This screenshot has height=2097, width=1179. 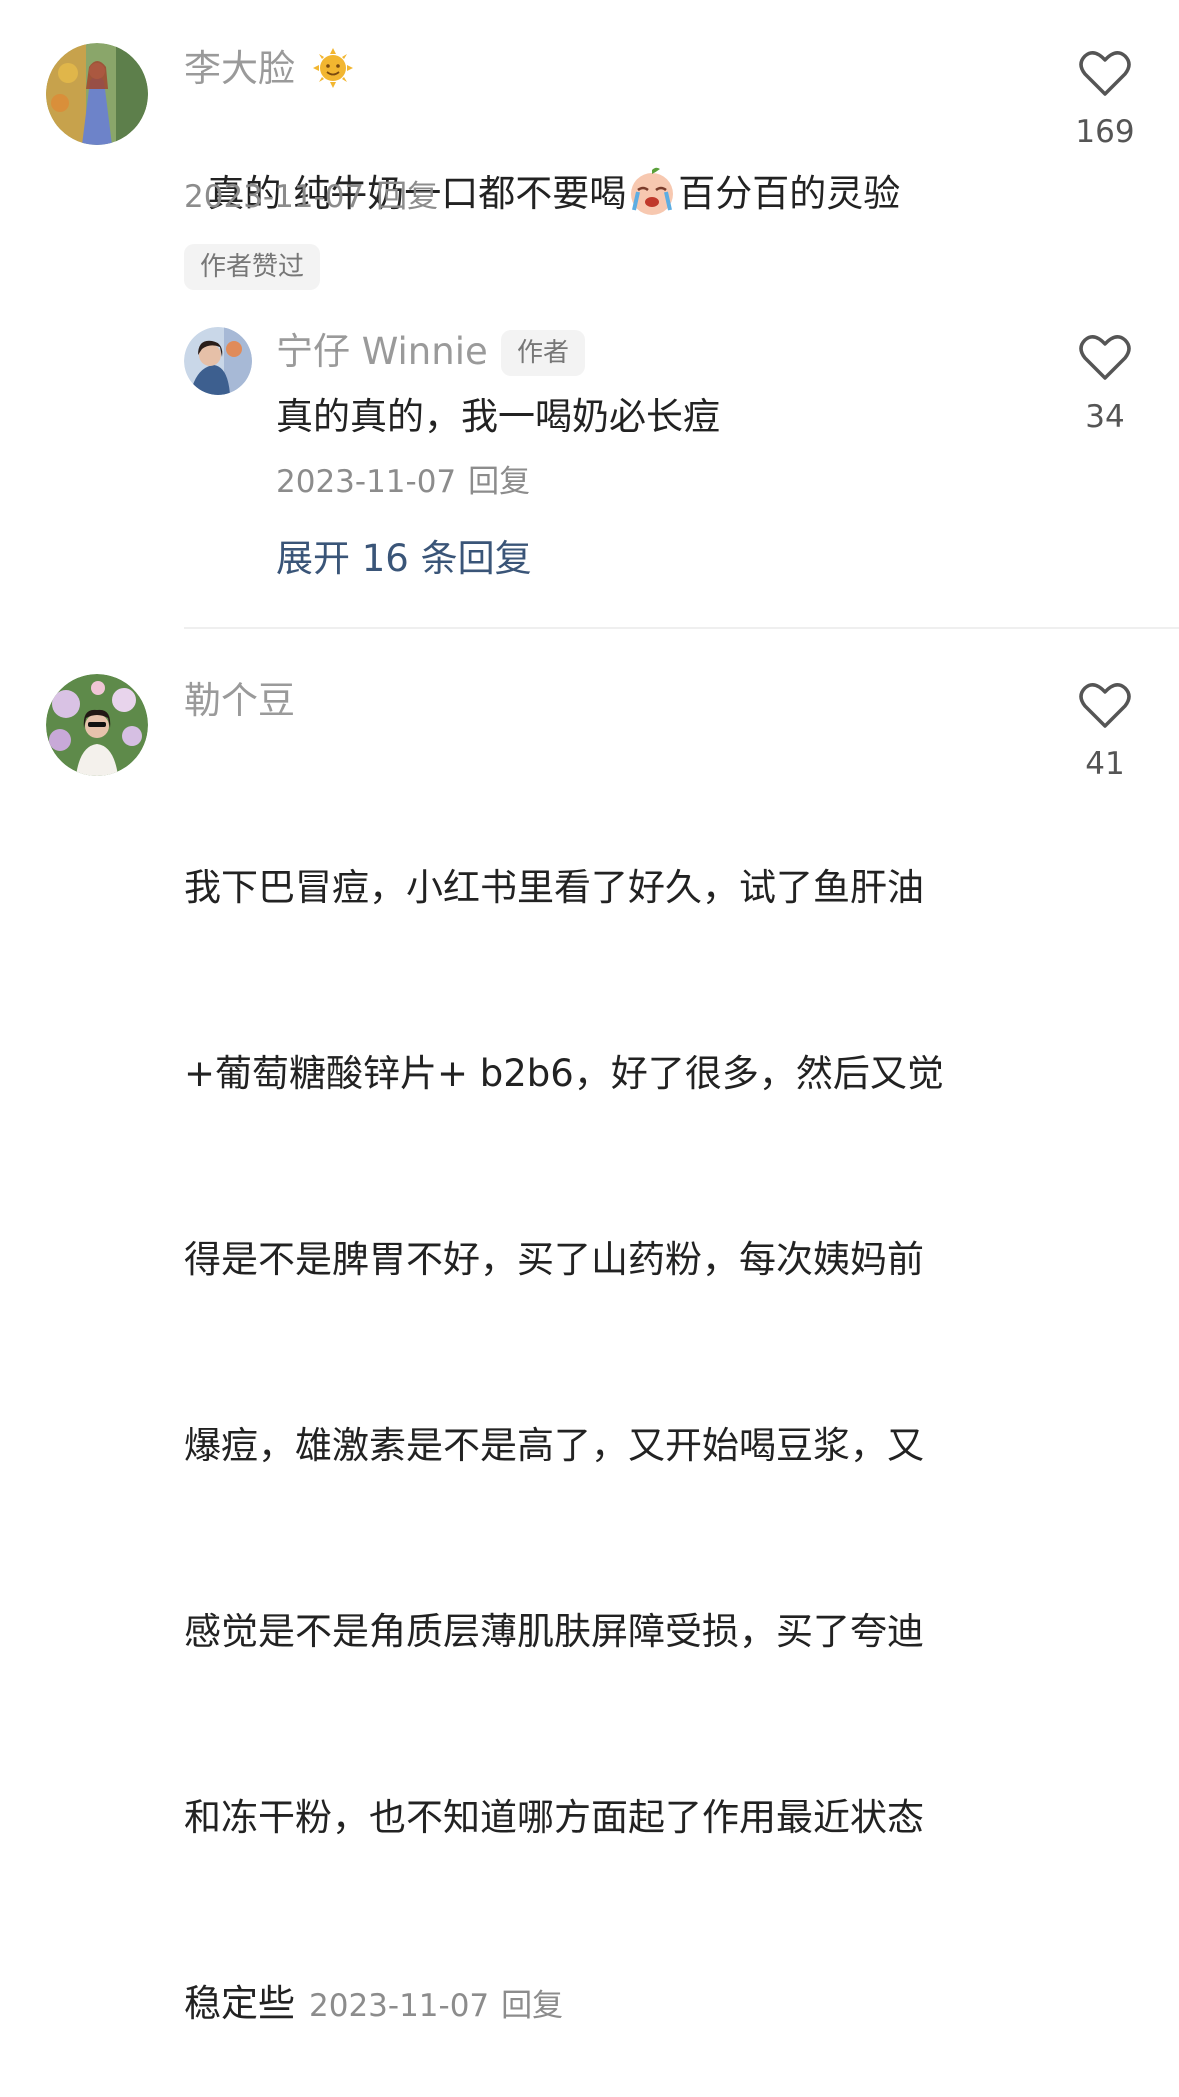 What do you see at coordinates (543, 353) in the screenshot?
I see `author-badge: 作者` at bounding box center [543, 353].